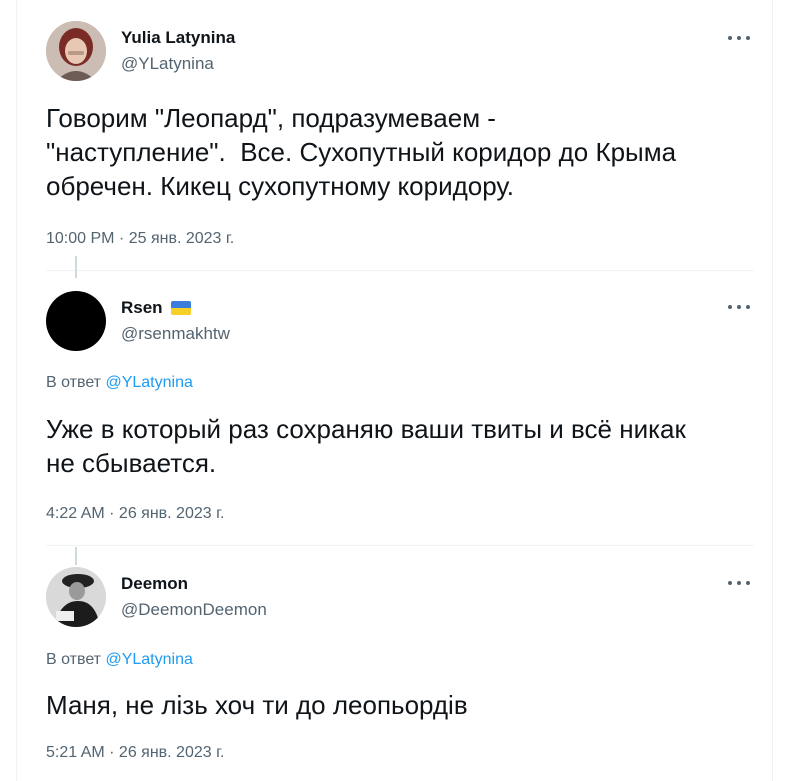  Describe the element at coordinates (135, 514) in the screenshot. I see `timestamp: 4:22 AM · 26 янв. 2023 г.` at that location.